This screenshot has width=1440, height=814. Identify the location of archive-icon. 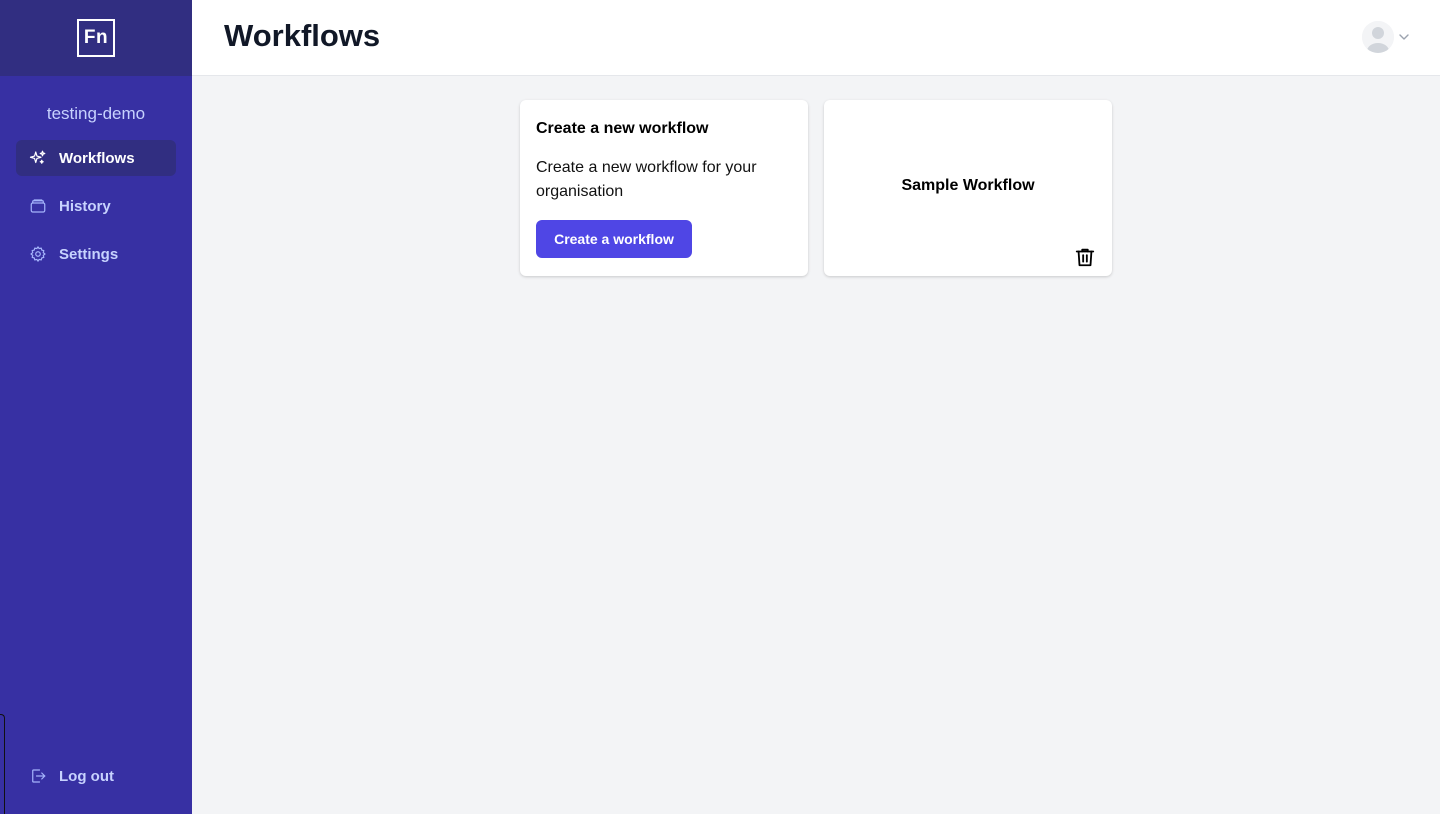
(38, 206).